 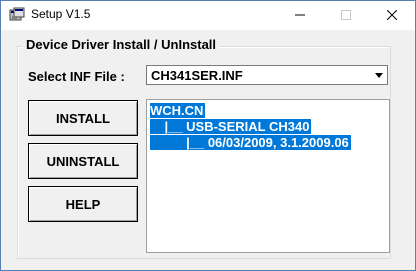 I want to click on maximize-icon, so click(x=346, y=16).